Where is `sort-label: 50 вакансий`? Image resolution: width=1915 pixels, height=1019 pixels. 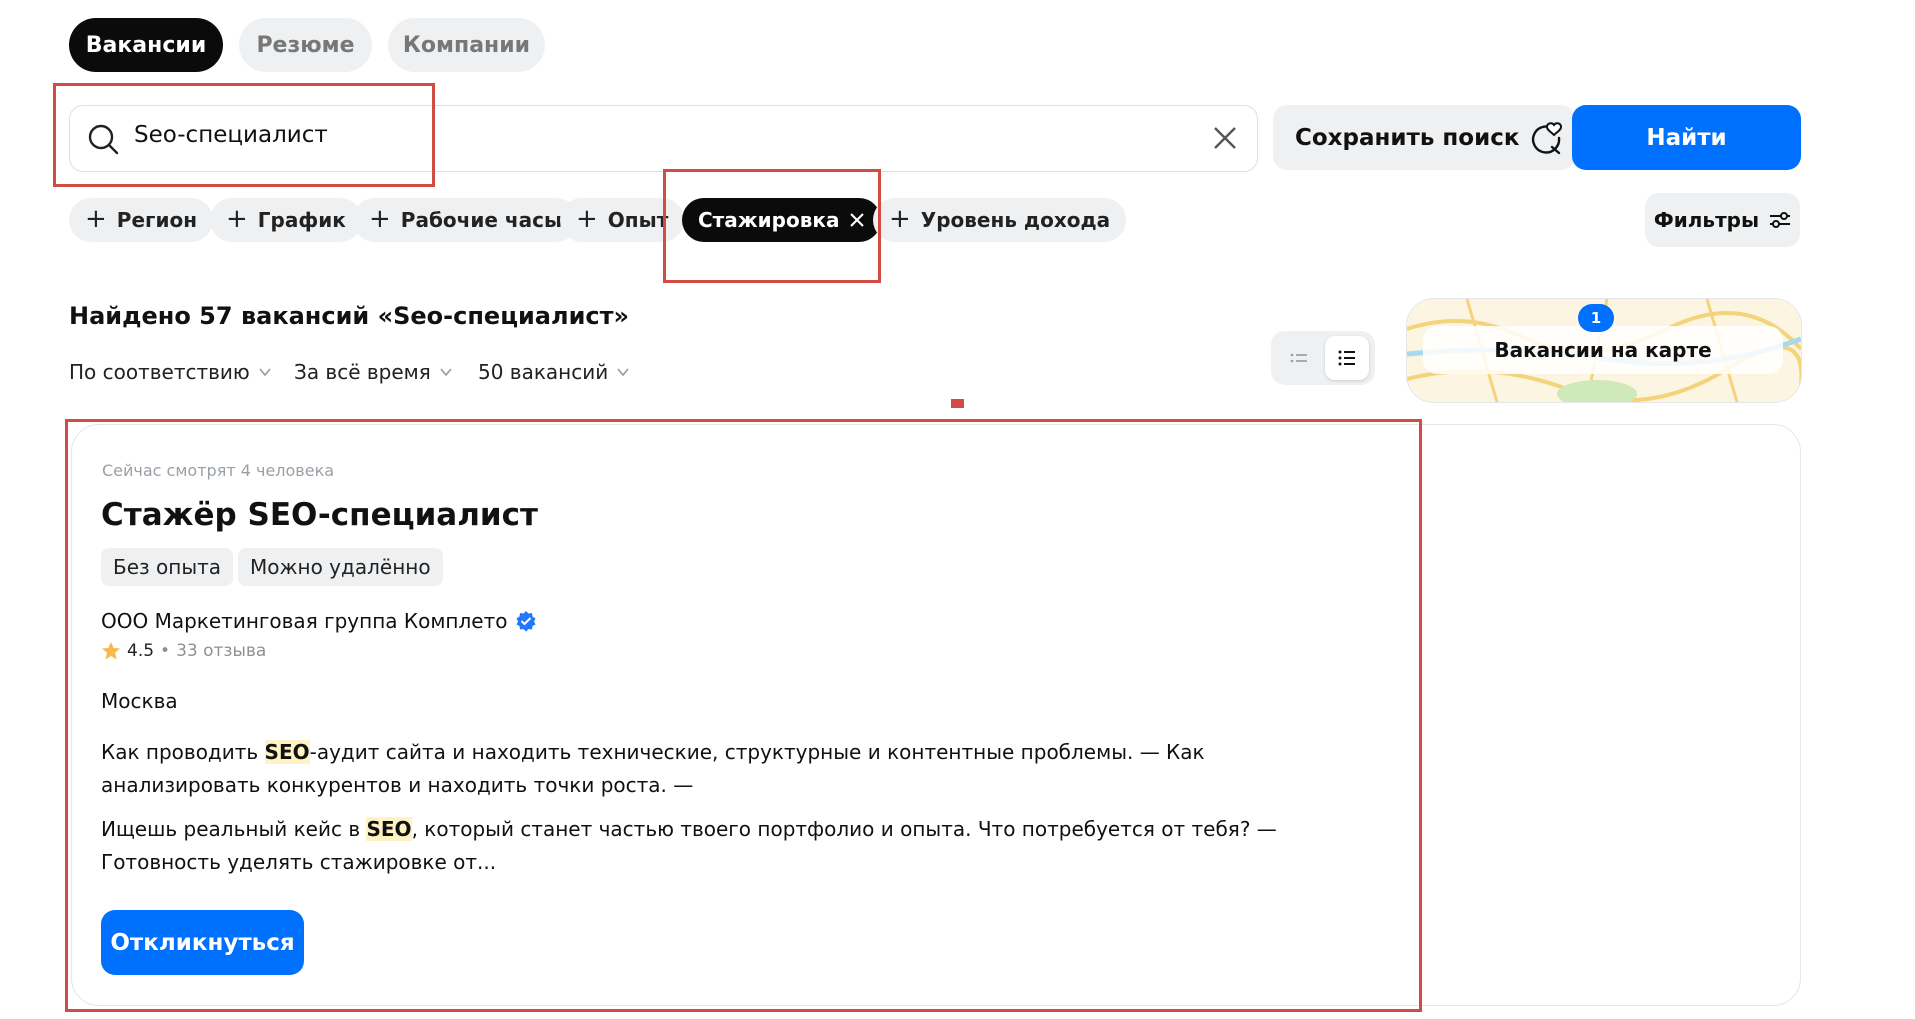
sort-label: 50 вакансий is located at coordinates (543, 372).